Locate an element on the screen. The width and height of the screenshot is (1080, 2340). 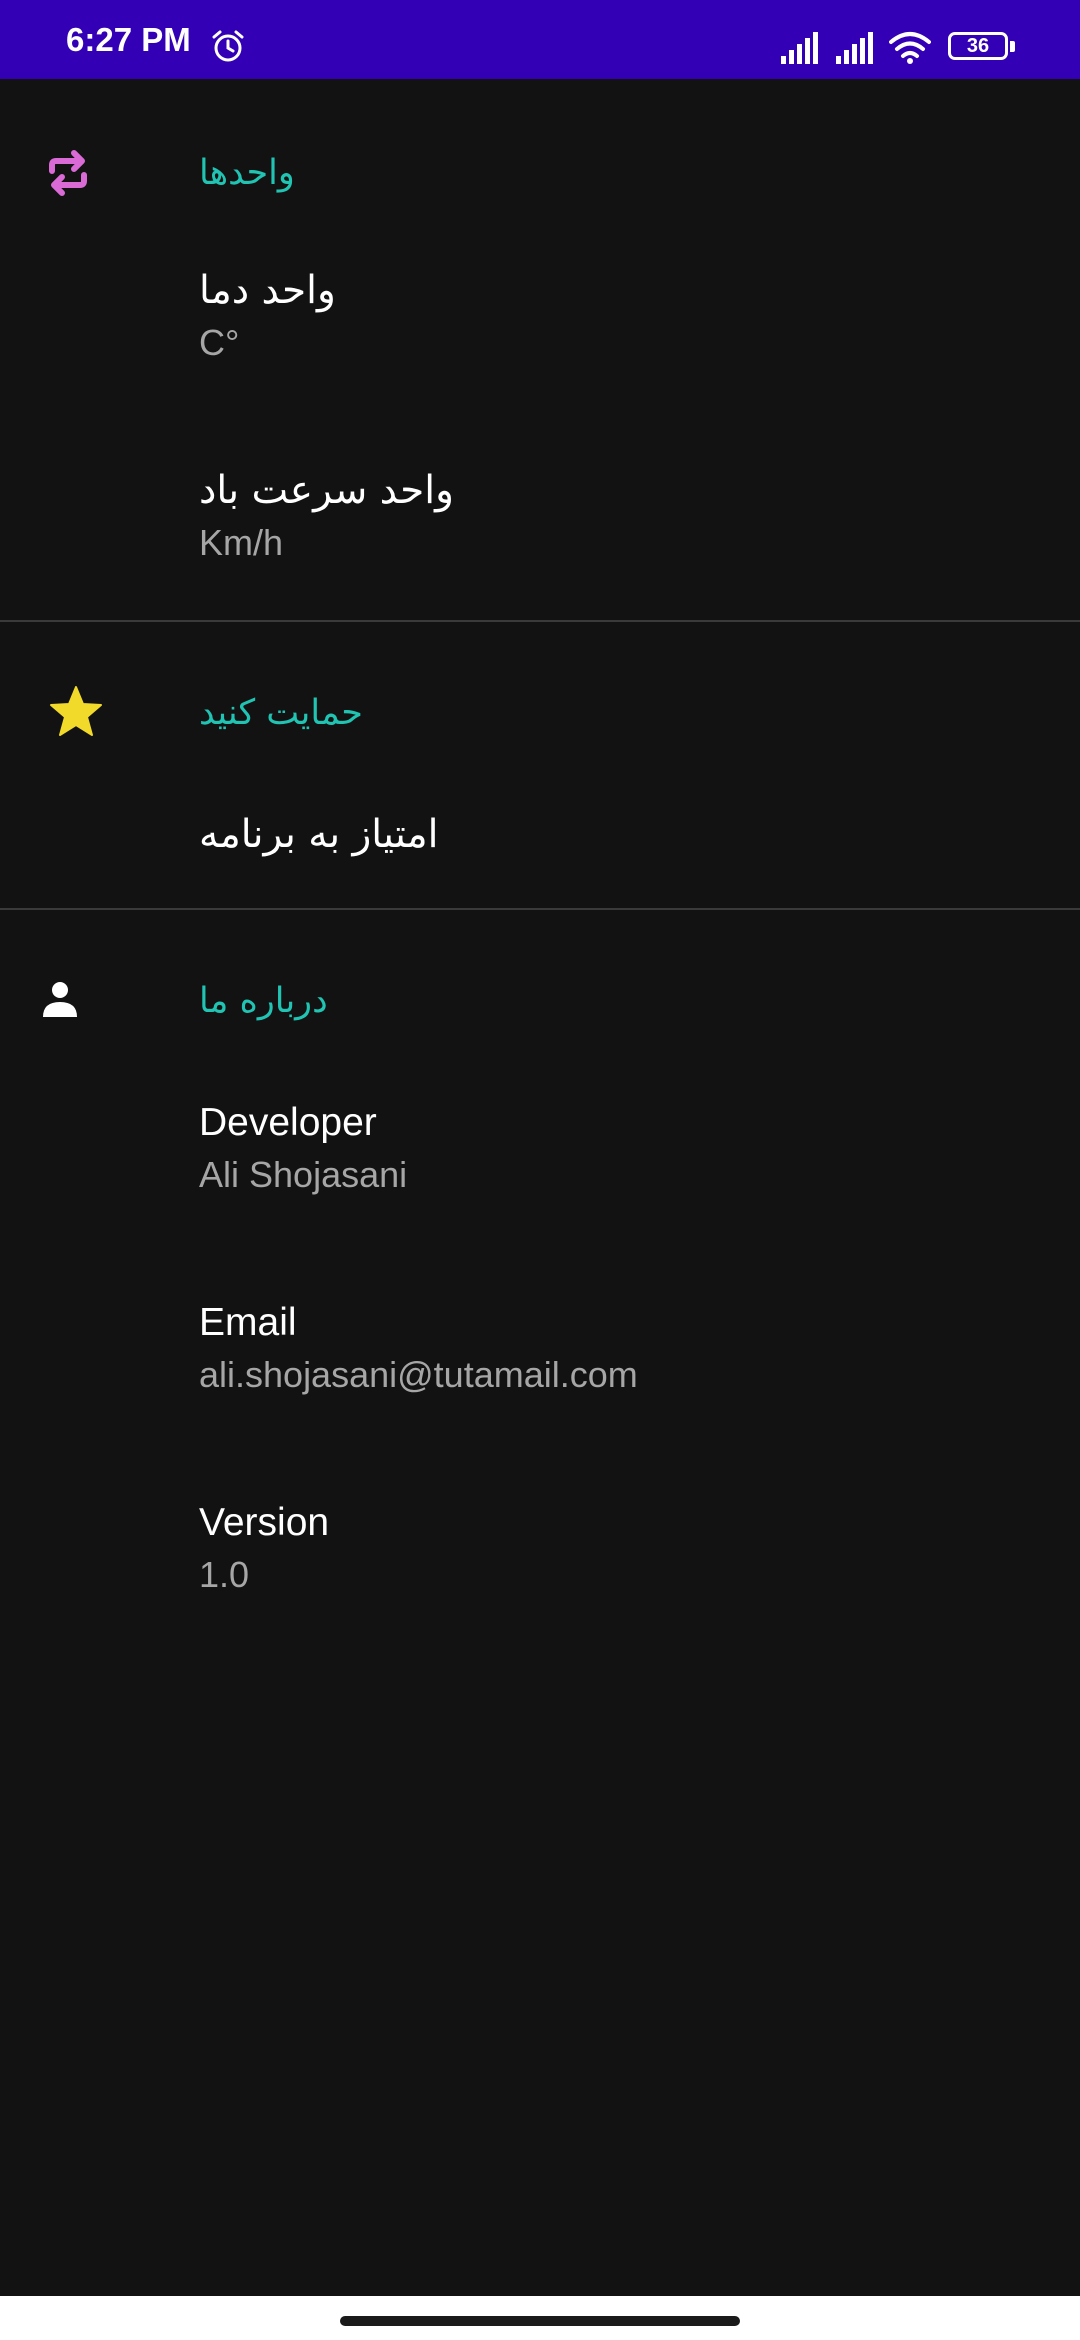
section-header-units: واحدها is located at coordinates (247, 173).